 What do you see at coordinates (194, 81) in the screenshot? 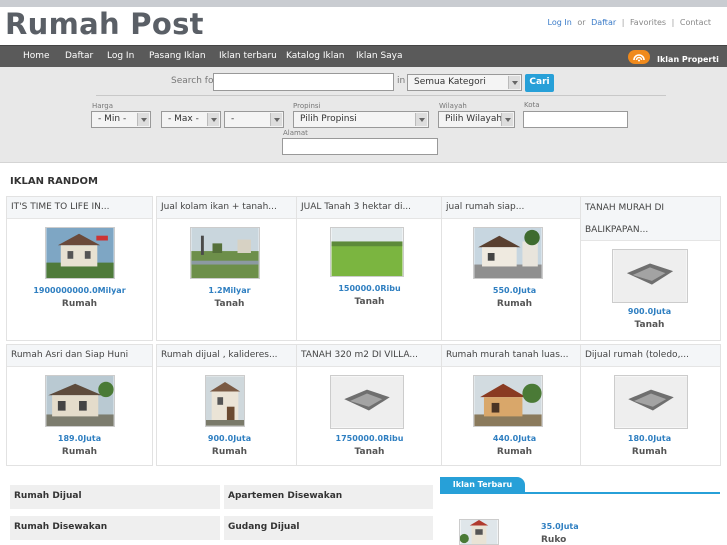
I see `search-label: Search for` at bounding box center [194, 81].